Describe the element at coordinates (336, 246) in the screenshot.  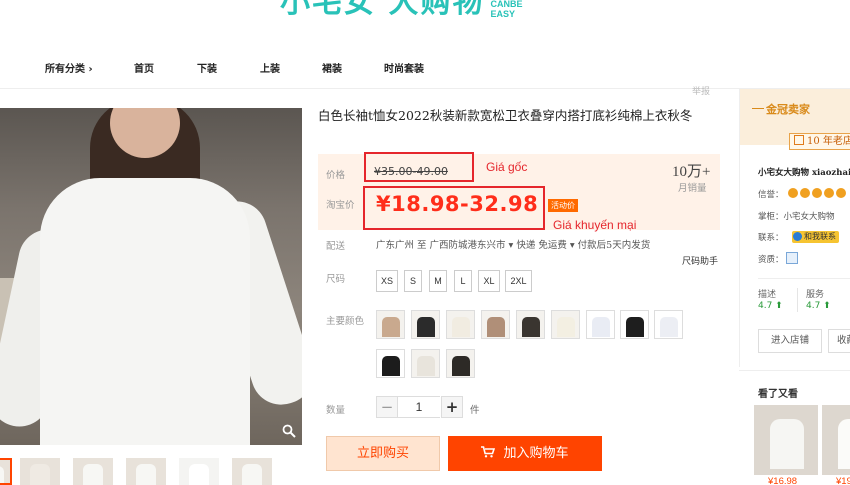
I see `delivery-label: 配送` at that location.